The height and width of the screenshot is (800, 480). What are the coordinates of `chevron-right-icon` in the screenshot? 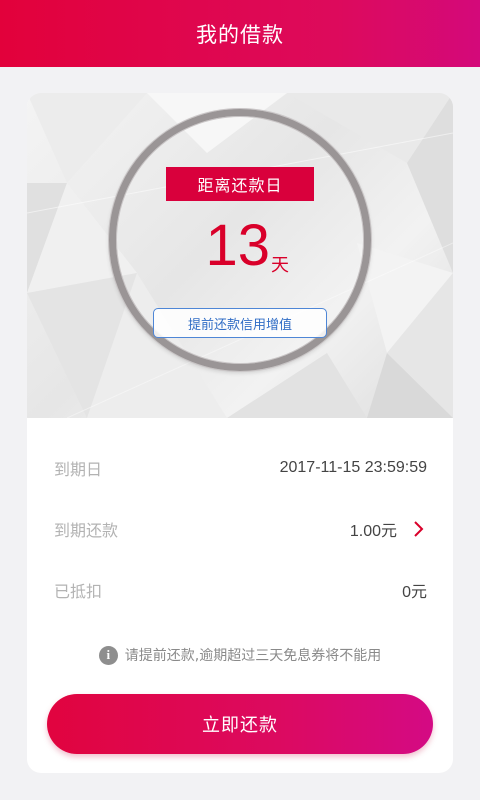 It's located at (418, 529).